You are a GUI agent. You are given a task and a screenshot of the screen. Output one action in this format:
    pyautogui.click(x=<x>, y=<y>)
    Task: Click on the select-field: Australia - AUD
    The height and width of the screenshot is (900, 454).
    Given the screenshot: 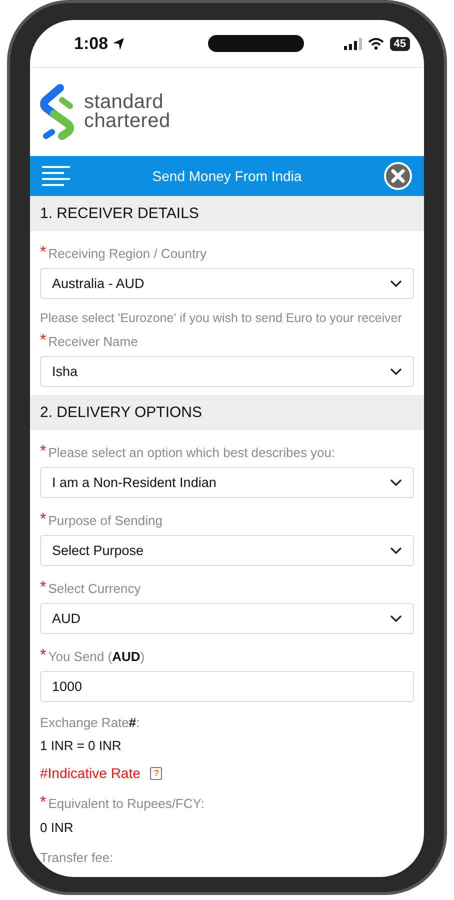 What is the action you would take?
    pyautogui.click(x=227, y=283)
    